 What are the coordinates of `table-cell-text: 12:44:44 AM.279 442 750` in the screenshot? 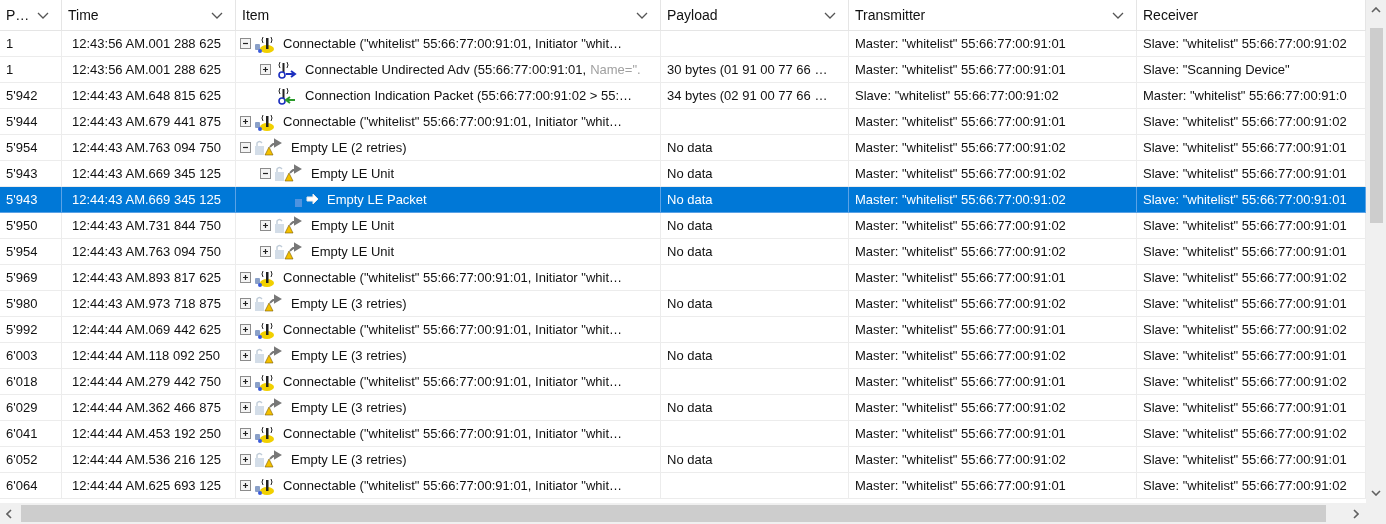 It's located at (146, 381).